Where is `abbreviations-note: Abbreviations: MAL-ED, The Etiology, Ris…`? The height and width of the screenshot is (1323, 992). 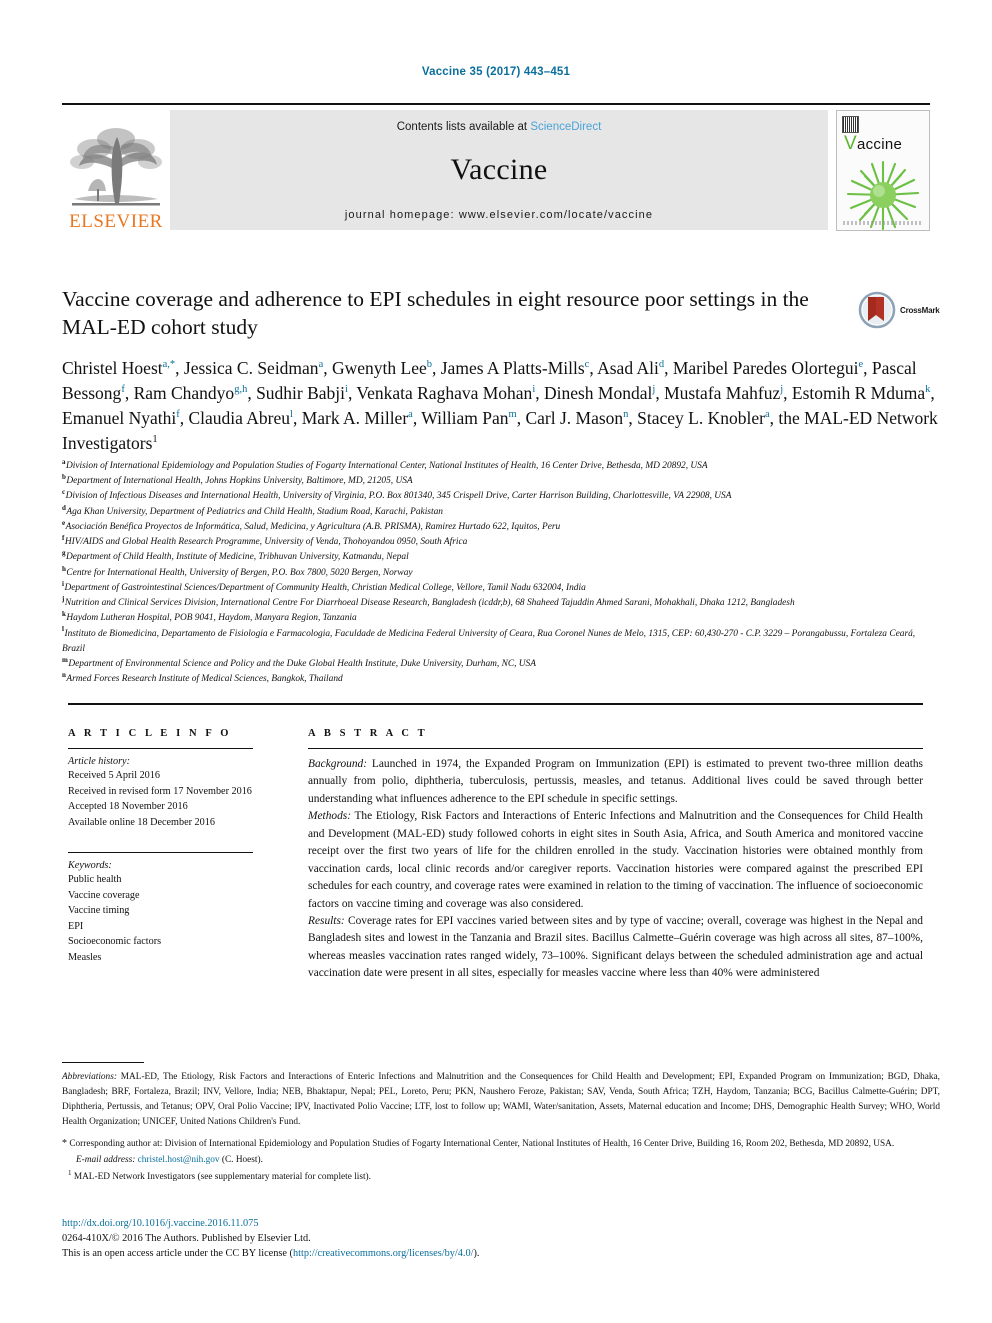 abbreviations-note: Abbreviations: MAL-ED, The Etiology, Ris… is located at coordinates (501, 1100).